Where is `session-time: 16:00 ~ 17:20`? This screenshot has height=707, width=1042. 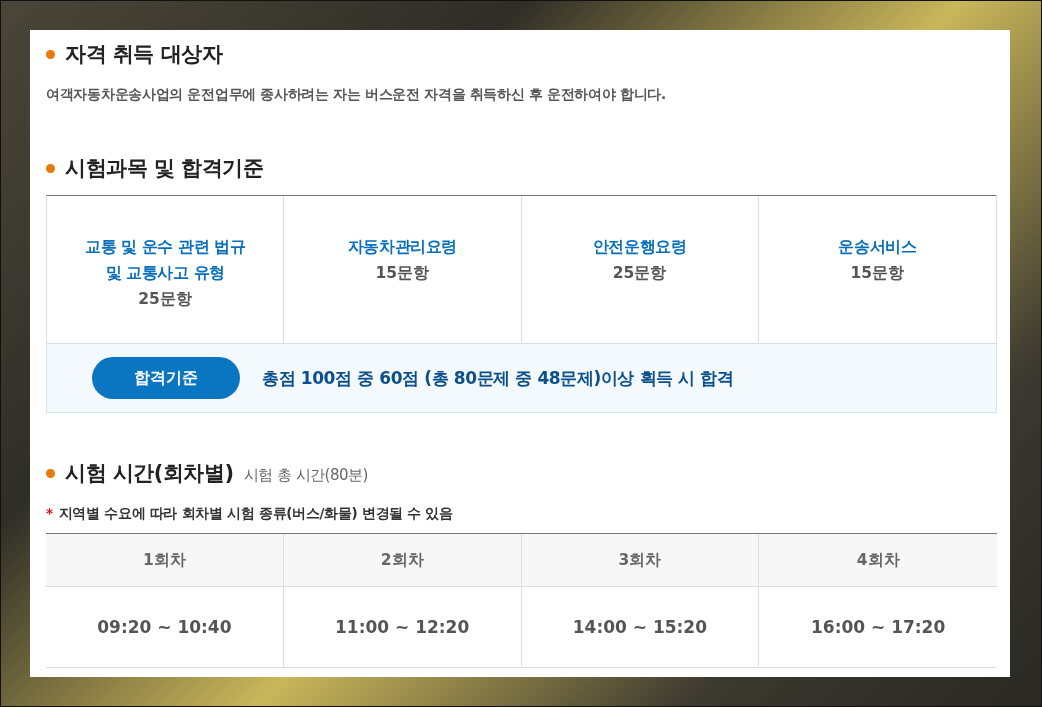 session-time: 16:00 ~ 17:20 is located at coordinates (878, 627).